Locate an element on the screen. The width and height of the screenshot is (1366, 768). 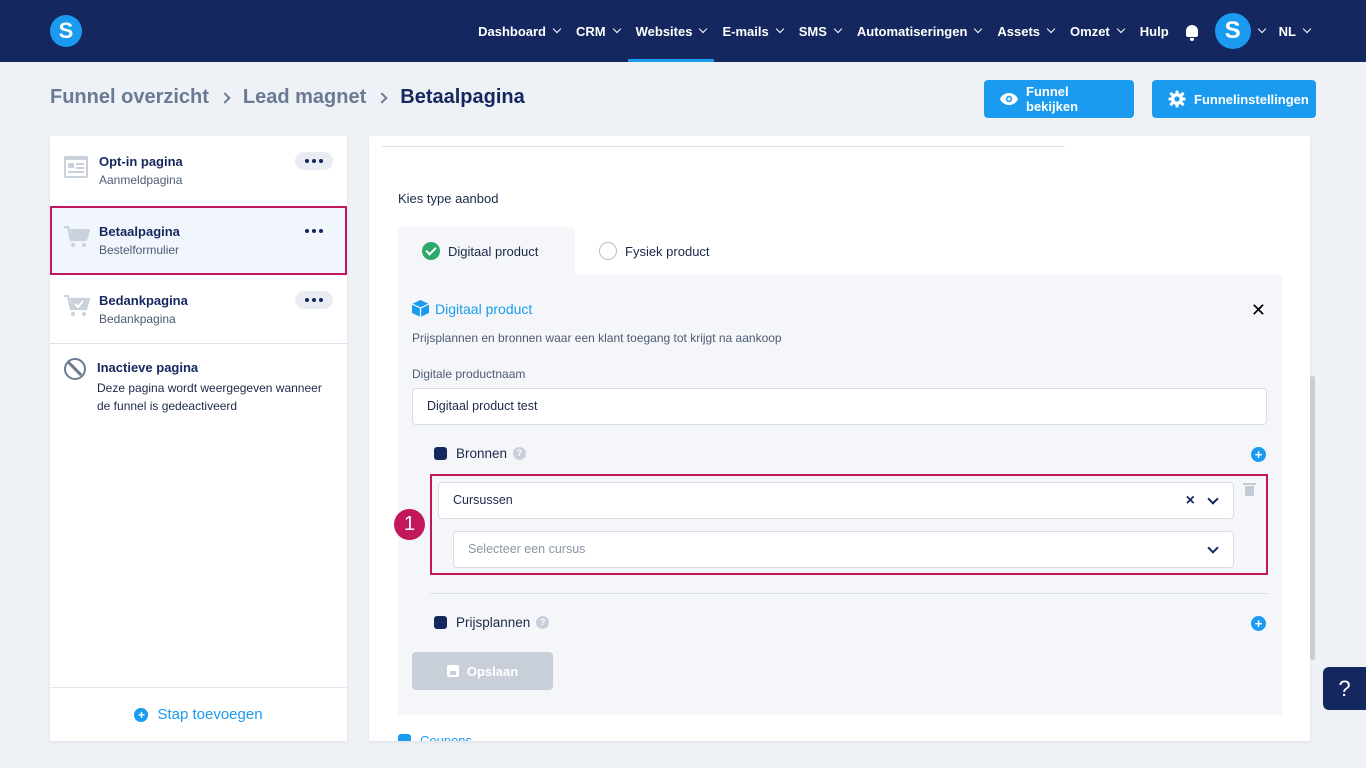
resources-icon is located at coordinates (440, 453).